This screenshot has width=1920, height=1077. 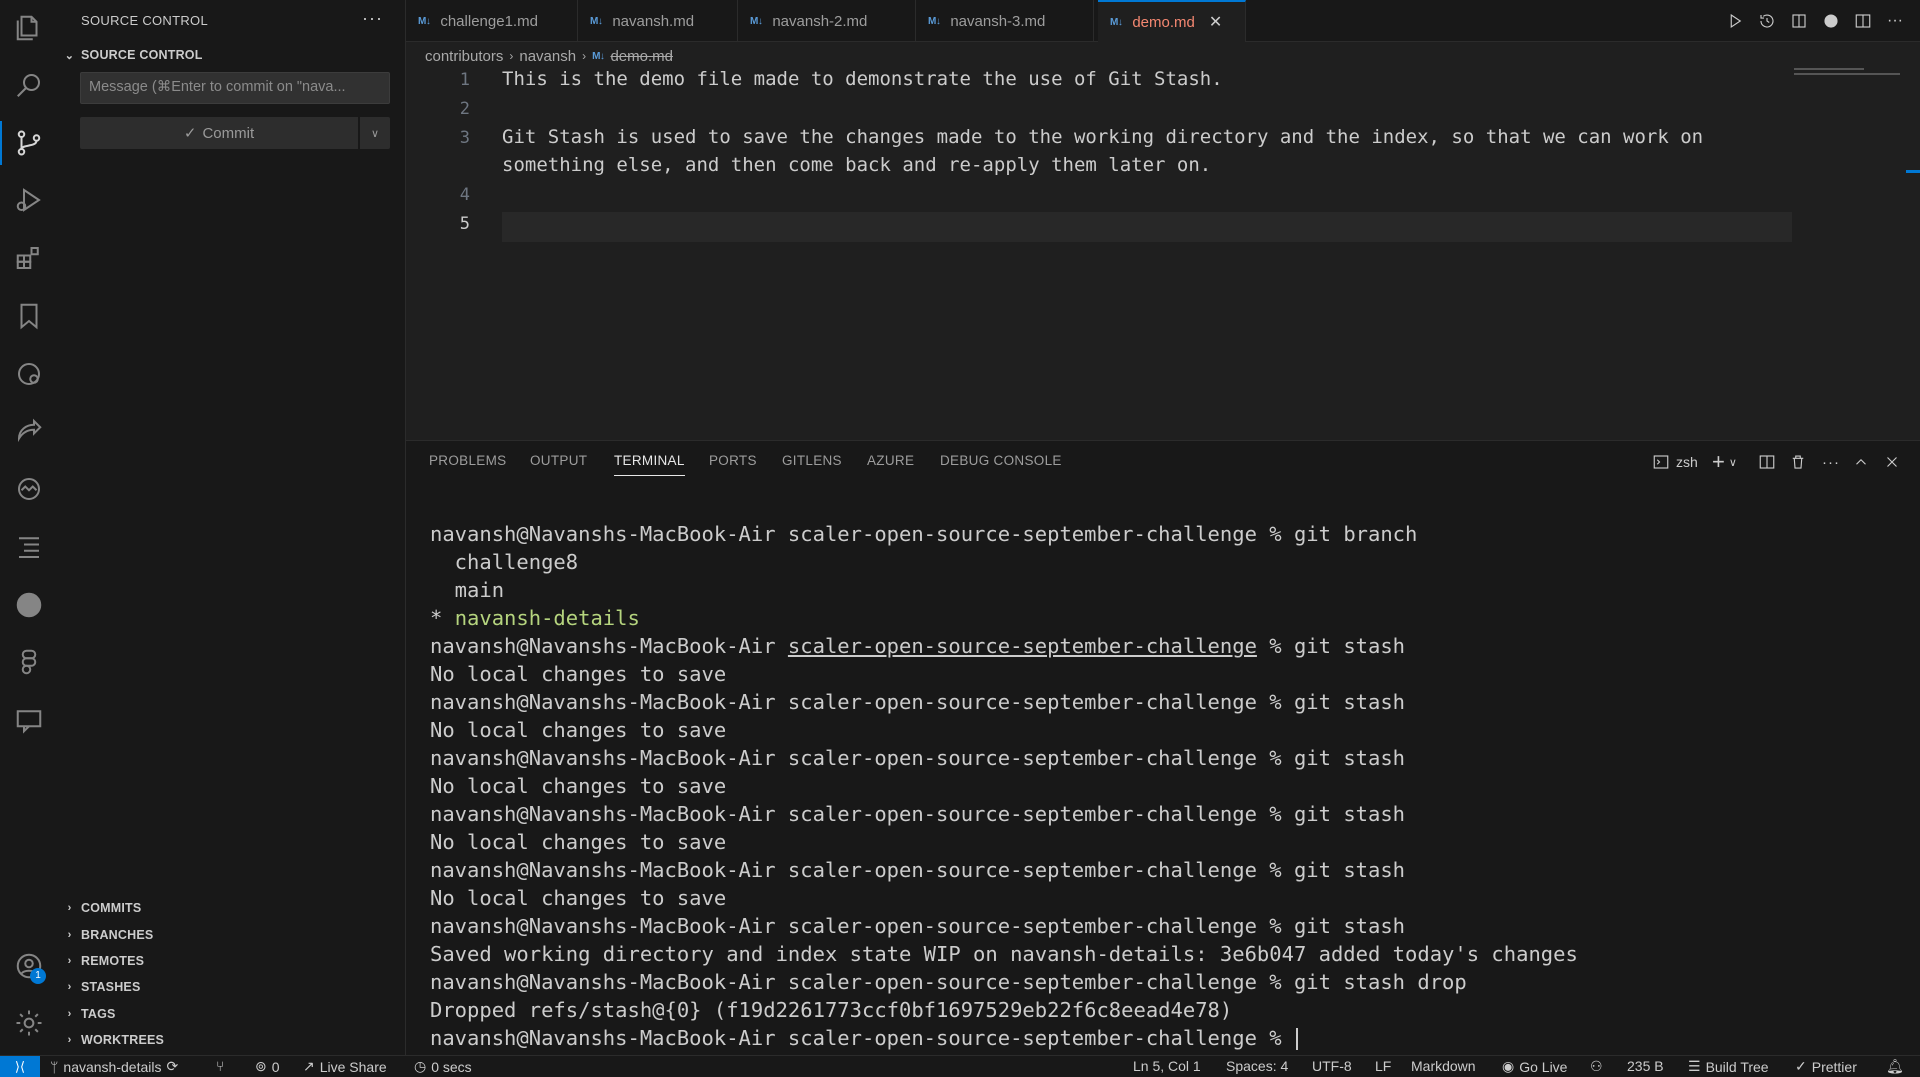 What do you see at coordinates (29, 258) in the screenshot?
I see `extensions-icon` at bounding box center [29, 258].